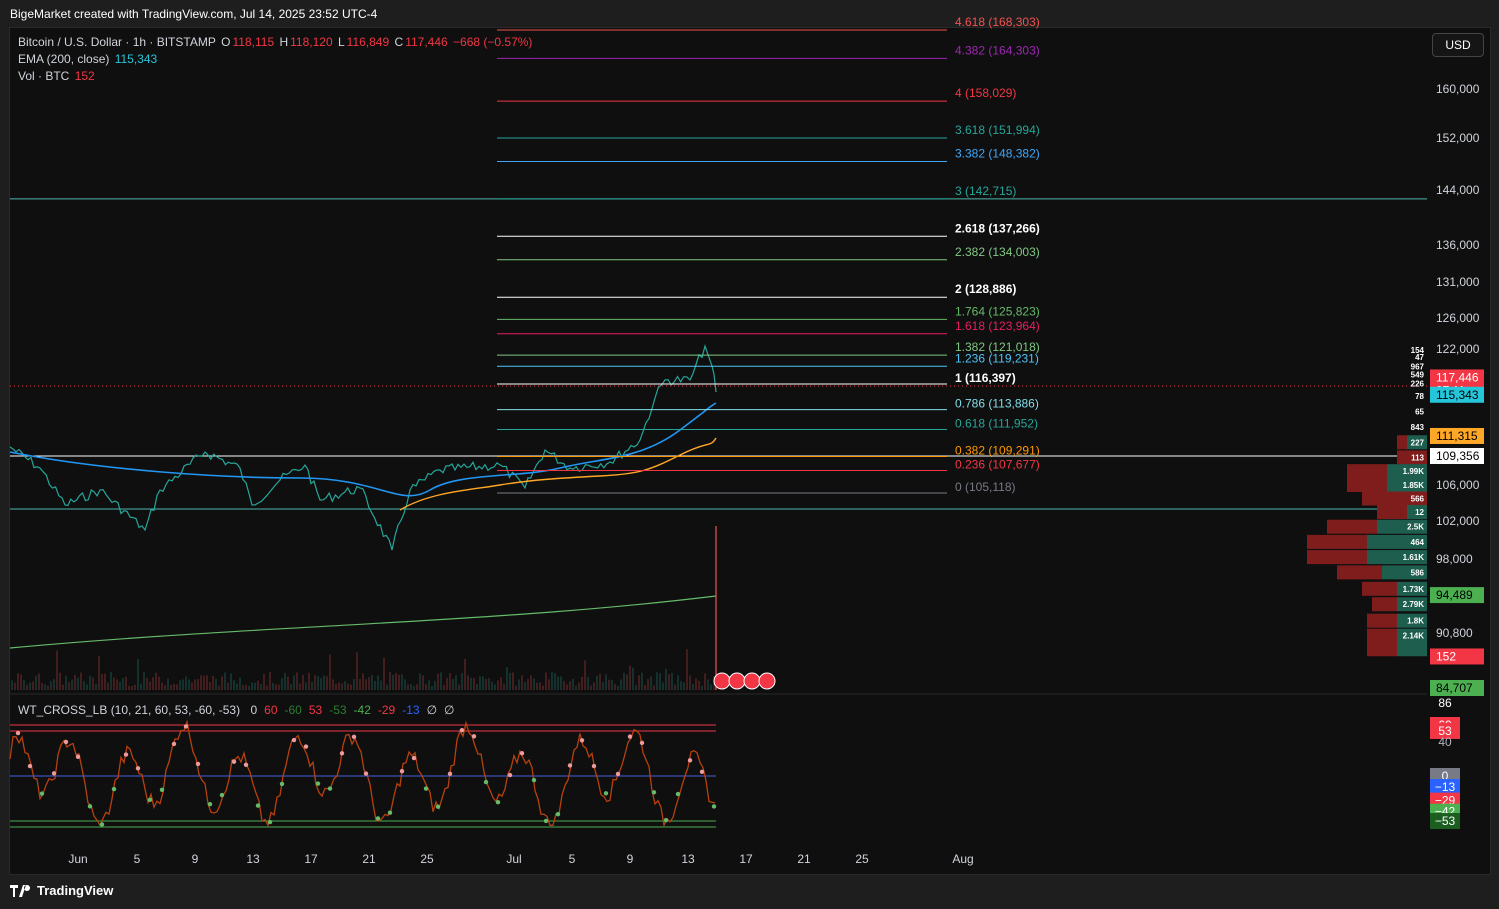 The width and height of the screenshot is (1499, 909). Describe the element at coordinates (1454, 688) in the screenshot. I see `price-tag-label: 84,707` at that location.